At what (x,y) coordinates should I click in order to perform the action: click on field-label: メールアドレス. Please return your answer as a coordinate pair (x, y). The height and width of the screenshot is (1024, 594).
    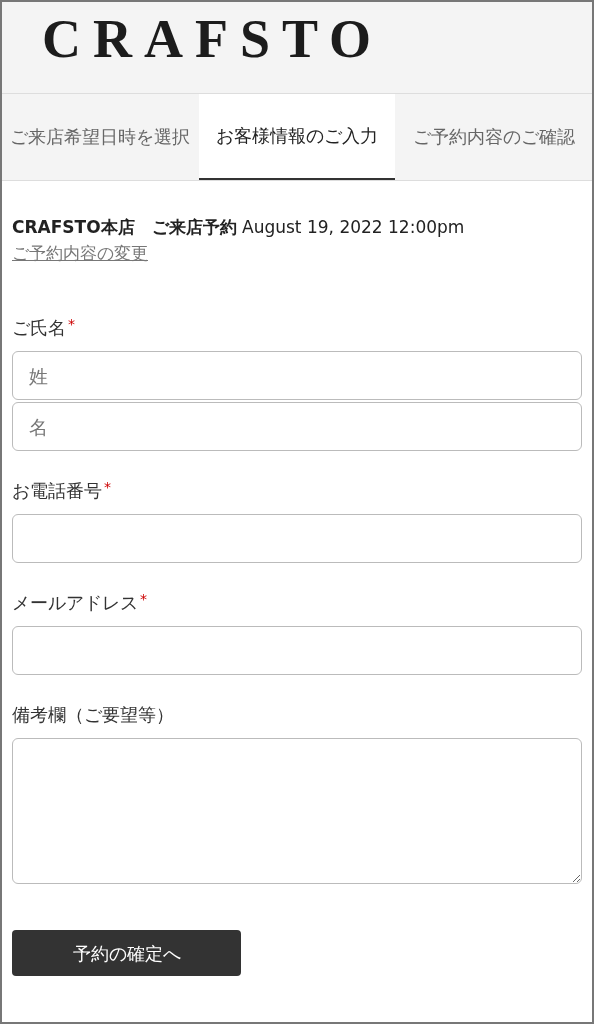
    Looking at the image, I should click on (75, 602).